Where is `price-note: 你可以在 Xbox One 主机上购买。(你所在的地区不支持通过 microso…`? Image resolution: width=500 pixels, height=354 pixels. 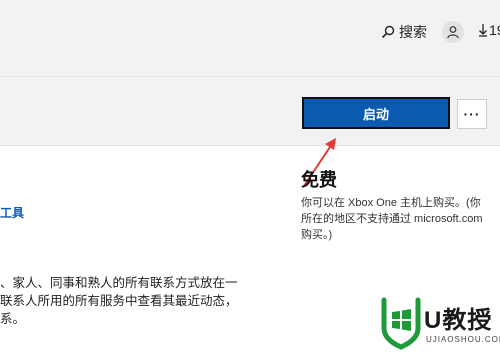 price-note: 你可以在 Xbox One 主机上购买。(你所在的地区不支持通过 microso… is located at coordinates (392, 219).